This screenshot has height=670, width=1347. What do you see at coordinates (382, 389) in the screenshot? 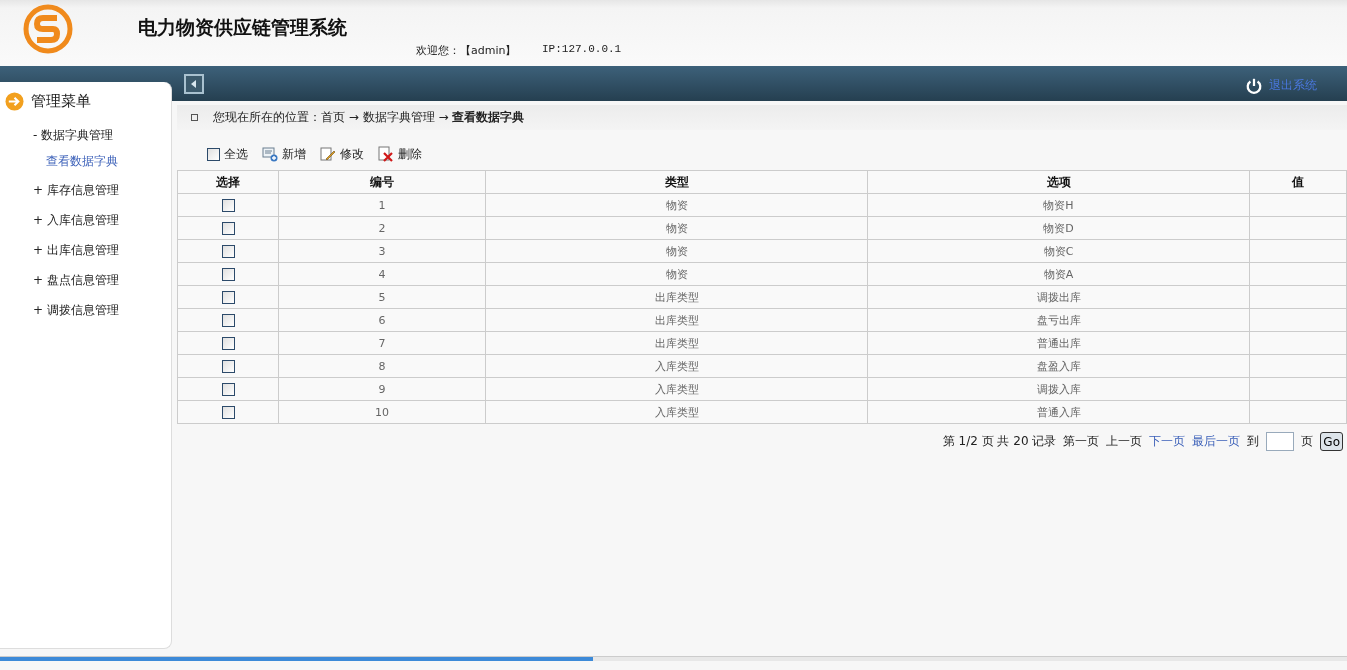
I see `table-cell: 9` at bounding box center [382, 389].